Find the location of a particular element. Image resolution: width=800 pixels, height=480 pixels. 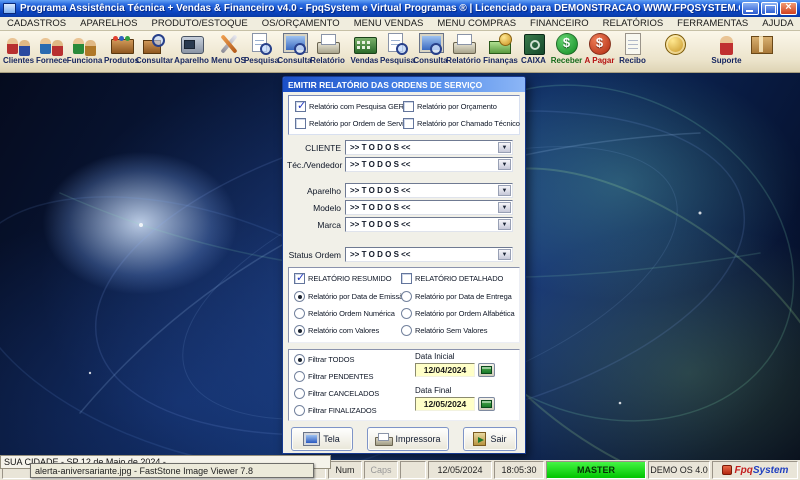

radio-por-data-entrega: Relatório por Data de Entrega is located at coordinates (456, 296).